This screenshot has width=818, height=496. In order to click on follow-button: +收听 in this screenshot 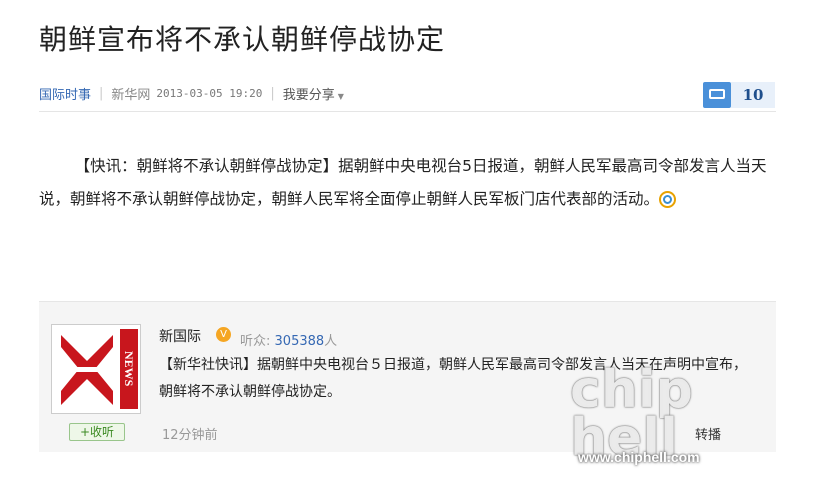, I will do `click(97, 432)`.